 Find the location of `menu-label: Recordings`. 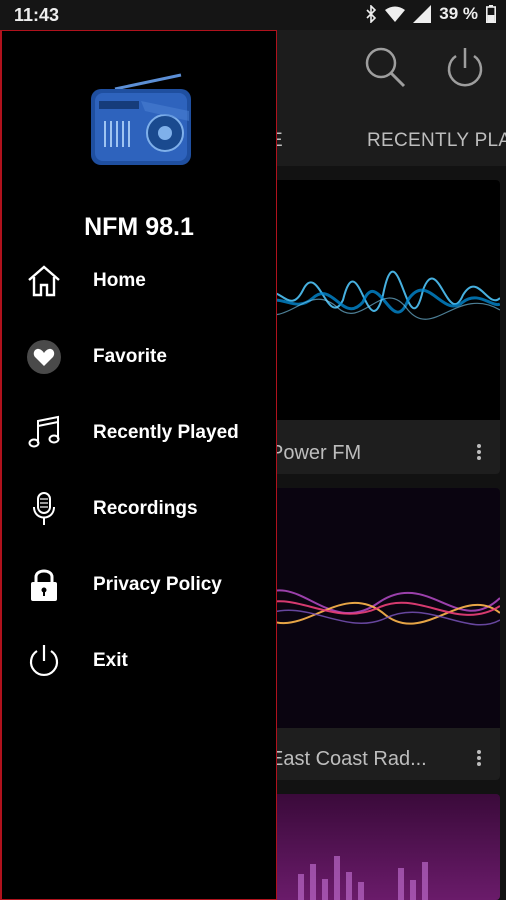

menu-label: Recordings is located at coordinates (145, 508).